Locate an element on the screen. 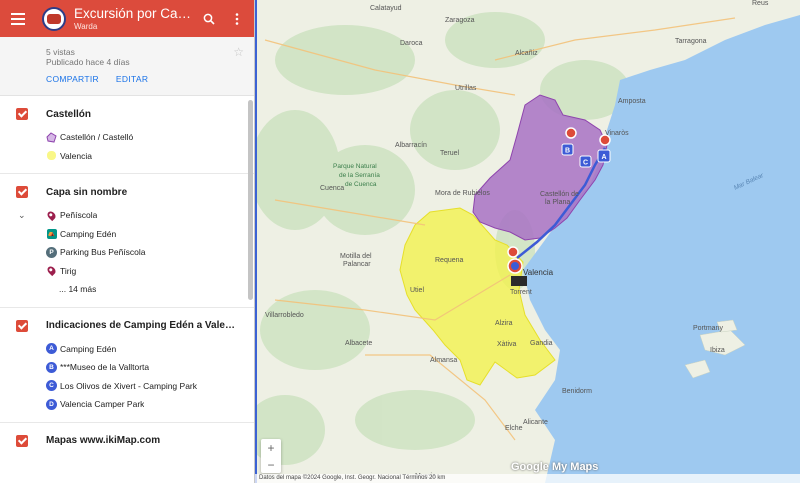  legend-item-label: Castellón / Castelló is located at coordinates (97, 137).